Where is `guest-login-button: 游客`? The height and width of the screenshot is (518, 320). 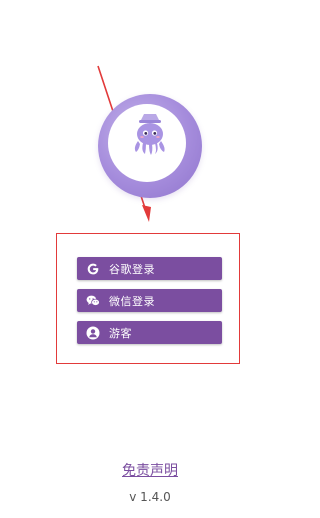
guest-login-button: 游客 is located at coordinates (149, 332).